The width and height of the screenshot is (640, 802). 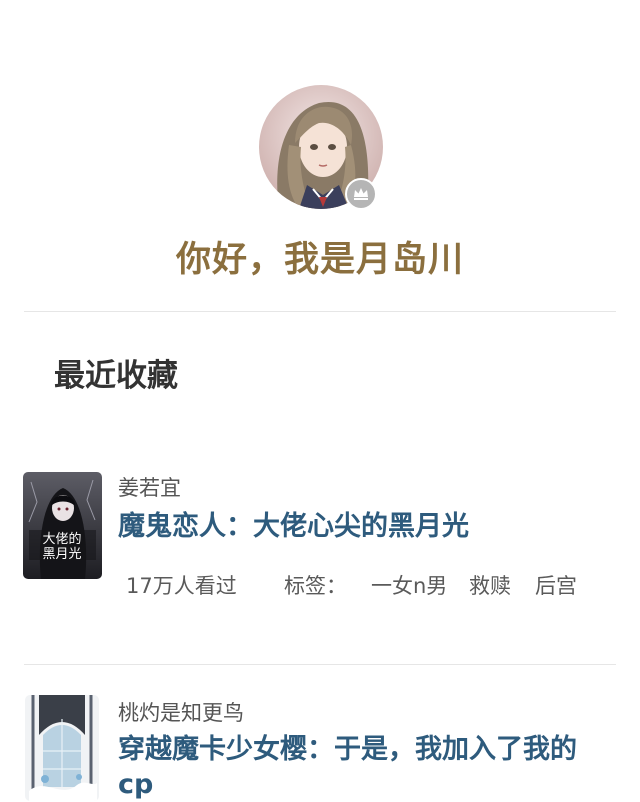 What do you see at coordinates (62, 525) in the screenshot?
I see `book-cover: 大佬的 黑月光` at bounding box center [62, 525].